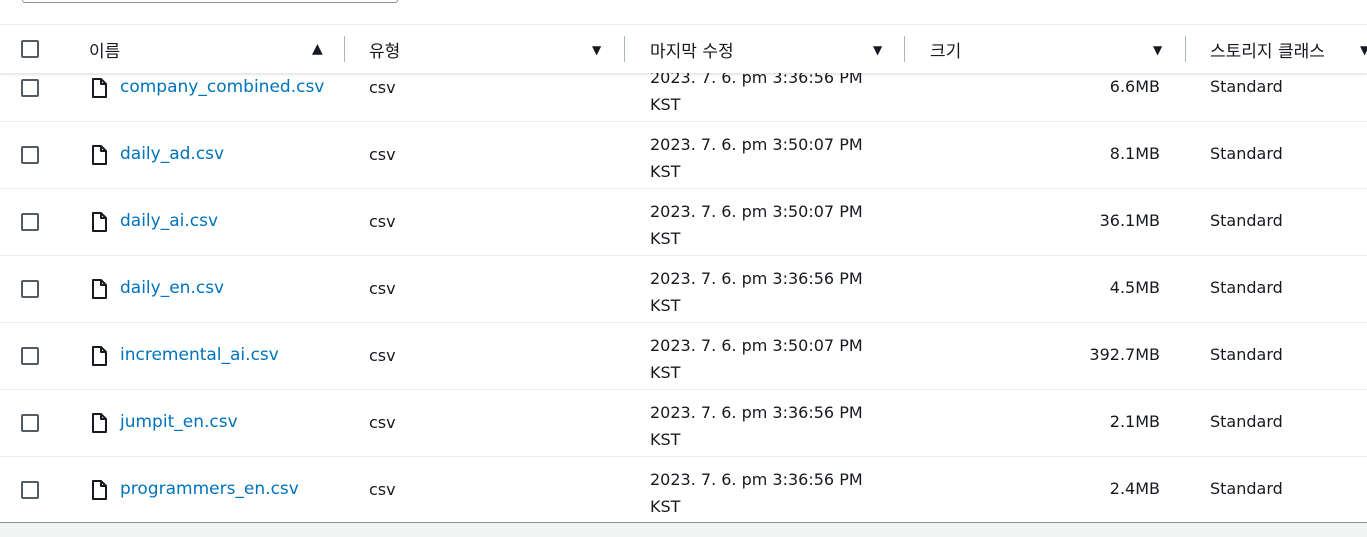 This screenshot has width=1367, height=537. What do you see at coordinates (489, 49) in the screenshot?
I see `column-header-type: 유형 ▼` at bounding box center [489, 49].